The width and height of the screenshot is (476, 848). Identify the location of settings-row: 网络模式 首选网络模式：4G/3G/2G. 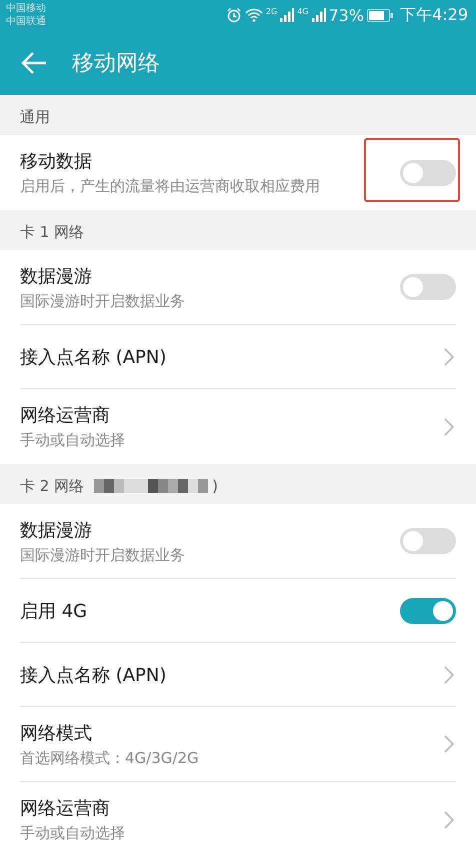
(238, 744).